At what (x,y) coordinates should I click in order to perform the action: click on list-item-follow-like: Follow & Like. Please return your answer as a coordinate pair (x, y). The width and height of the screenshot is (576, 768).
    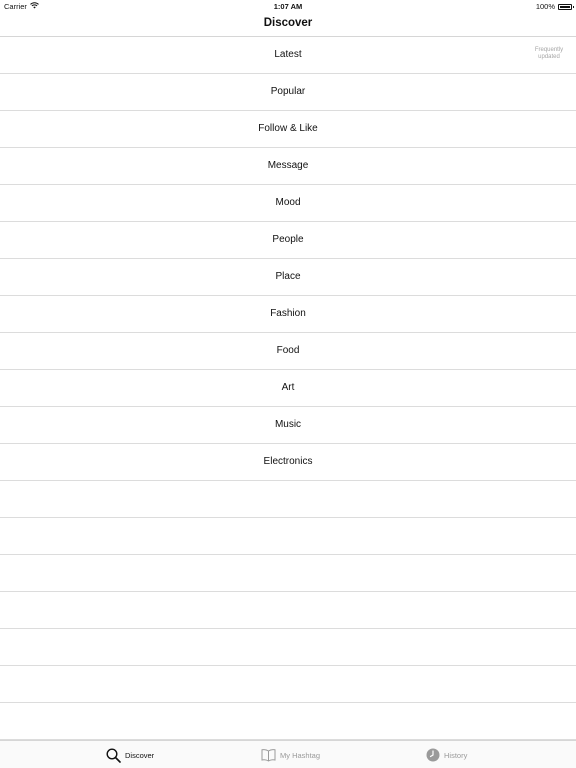
    Looking at the image, I should click on (288, 129).